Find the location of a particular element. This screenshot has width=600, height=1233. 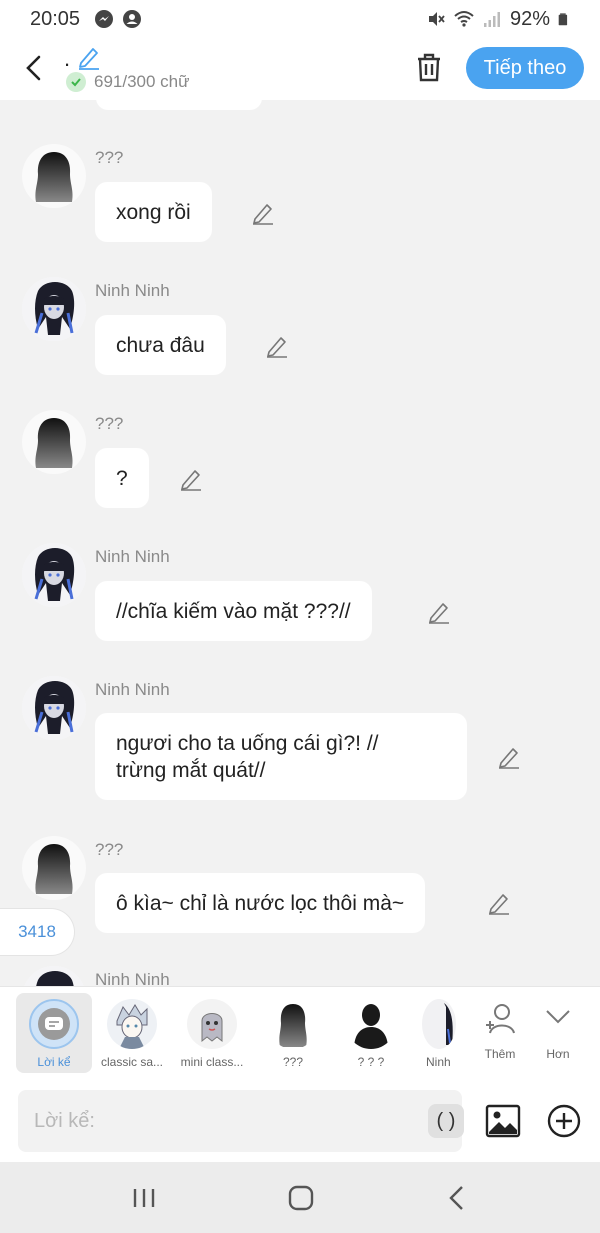

more-button: Hơn is located at coordinates (558, 1033).